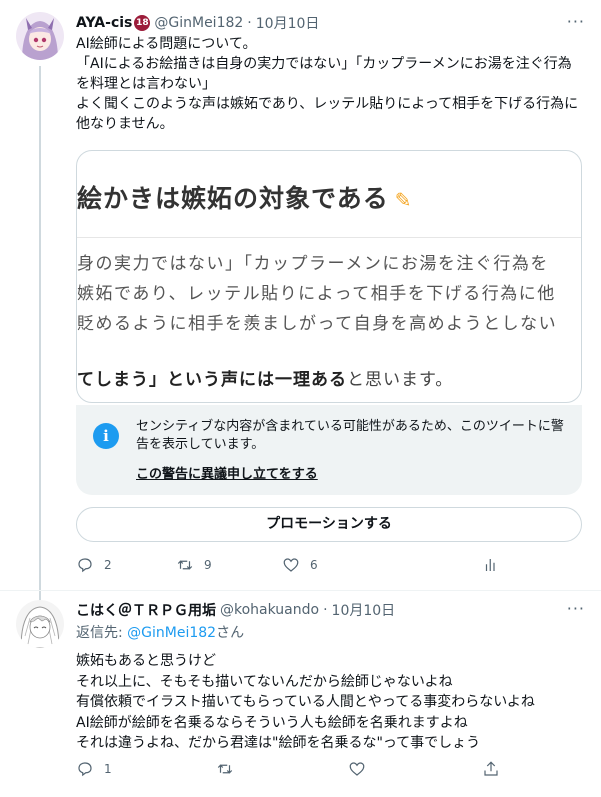 The image size is (601, 797). What do you see at coordinates (108, 565) in the screenshot?
I see `reply-count: 2` at bounding box center [108, 565].